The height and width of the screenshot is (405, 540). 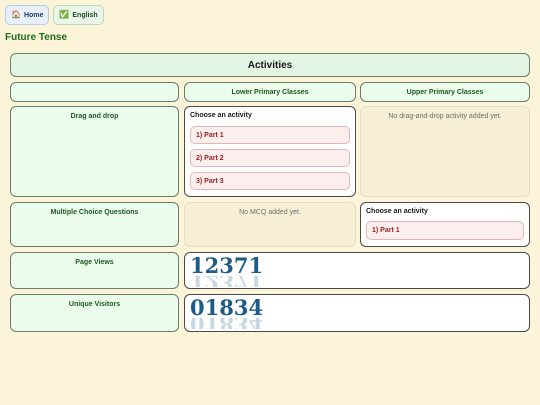 I want to click on top-nav: 🏠 Home ✅ English, so click(x=54, y=15).